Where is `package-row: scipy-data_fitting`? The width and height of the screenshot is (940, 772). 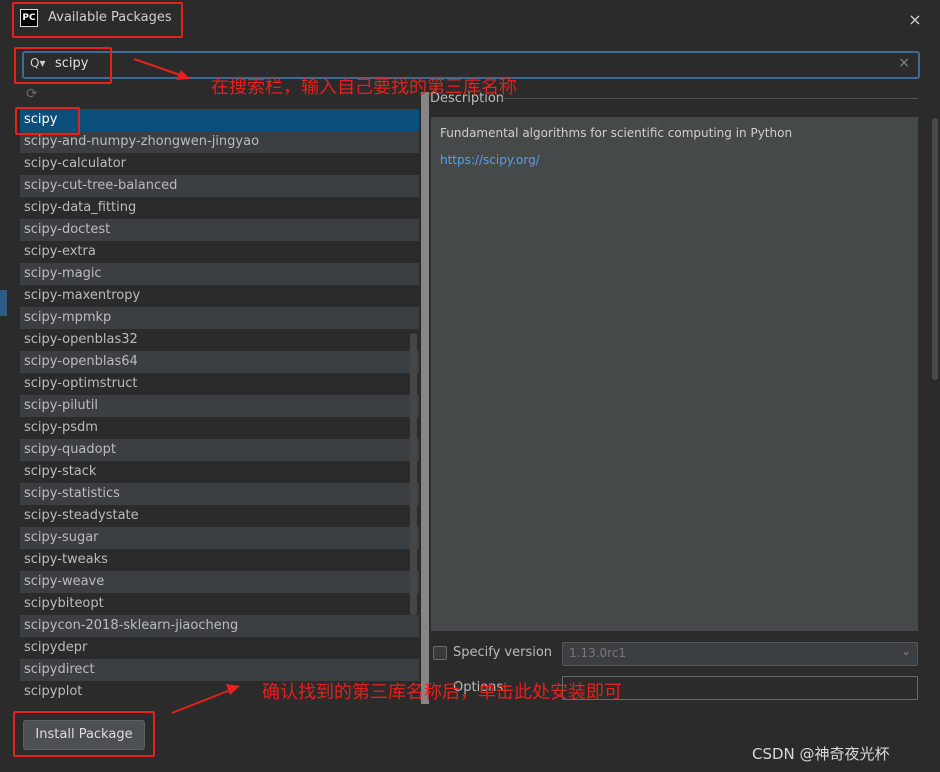 package-row: scipy-data_fitting is located at coordinates (219, 208).